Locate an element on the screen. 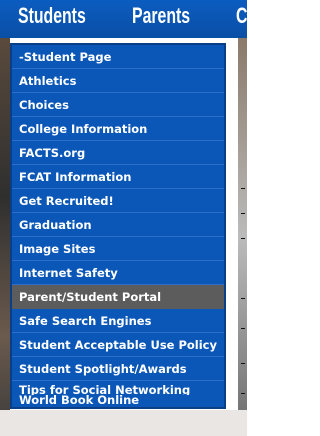  menu-item-graduation: Graduation is located at coordinates (118, 225).